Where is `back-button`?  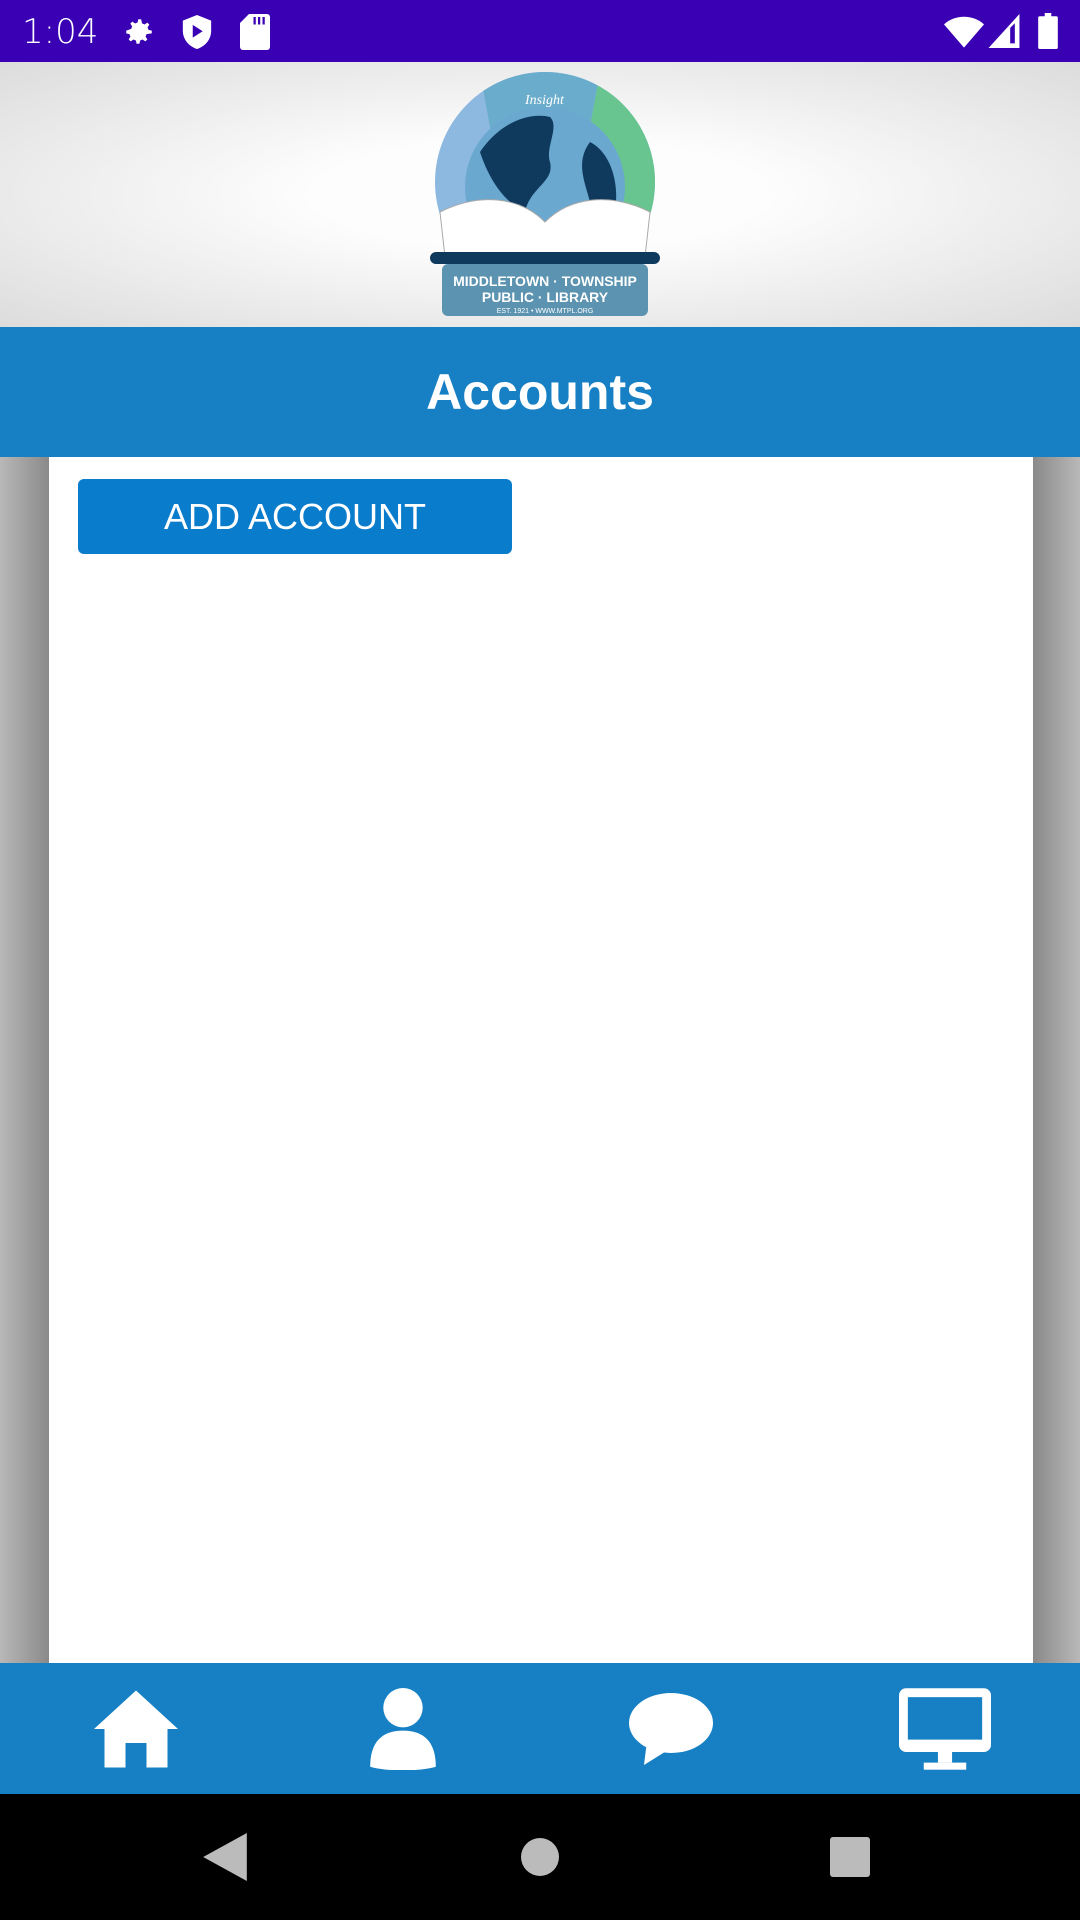
back-button is located at coordinates (225, 1857).